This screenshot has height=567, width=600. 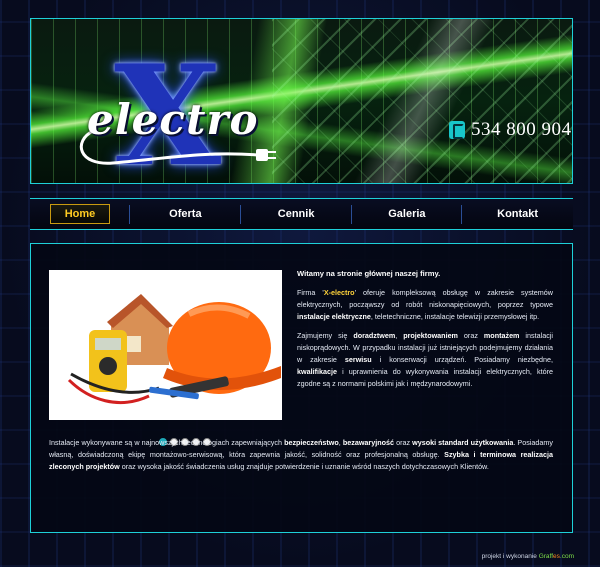 I want to click on text-strong: projektowaniem, so click(x=430, y=335).